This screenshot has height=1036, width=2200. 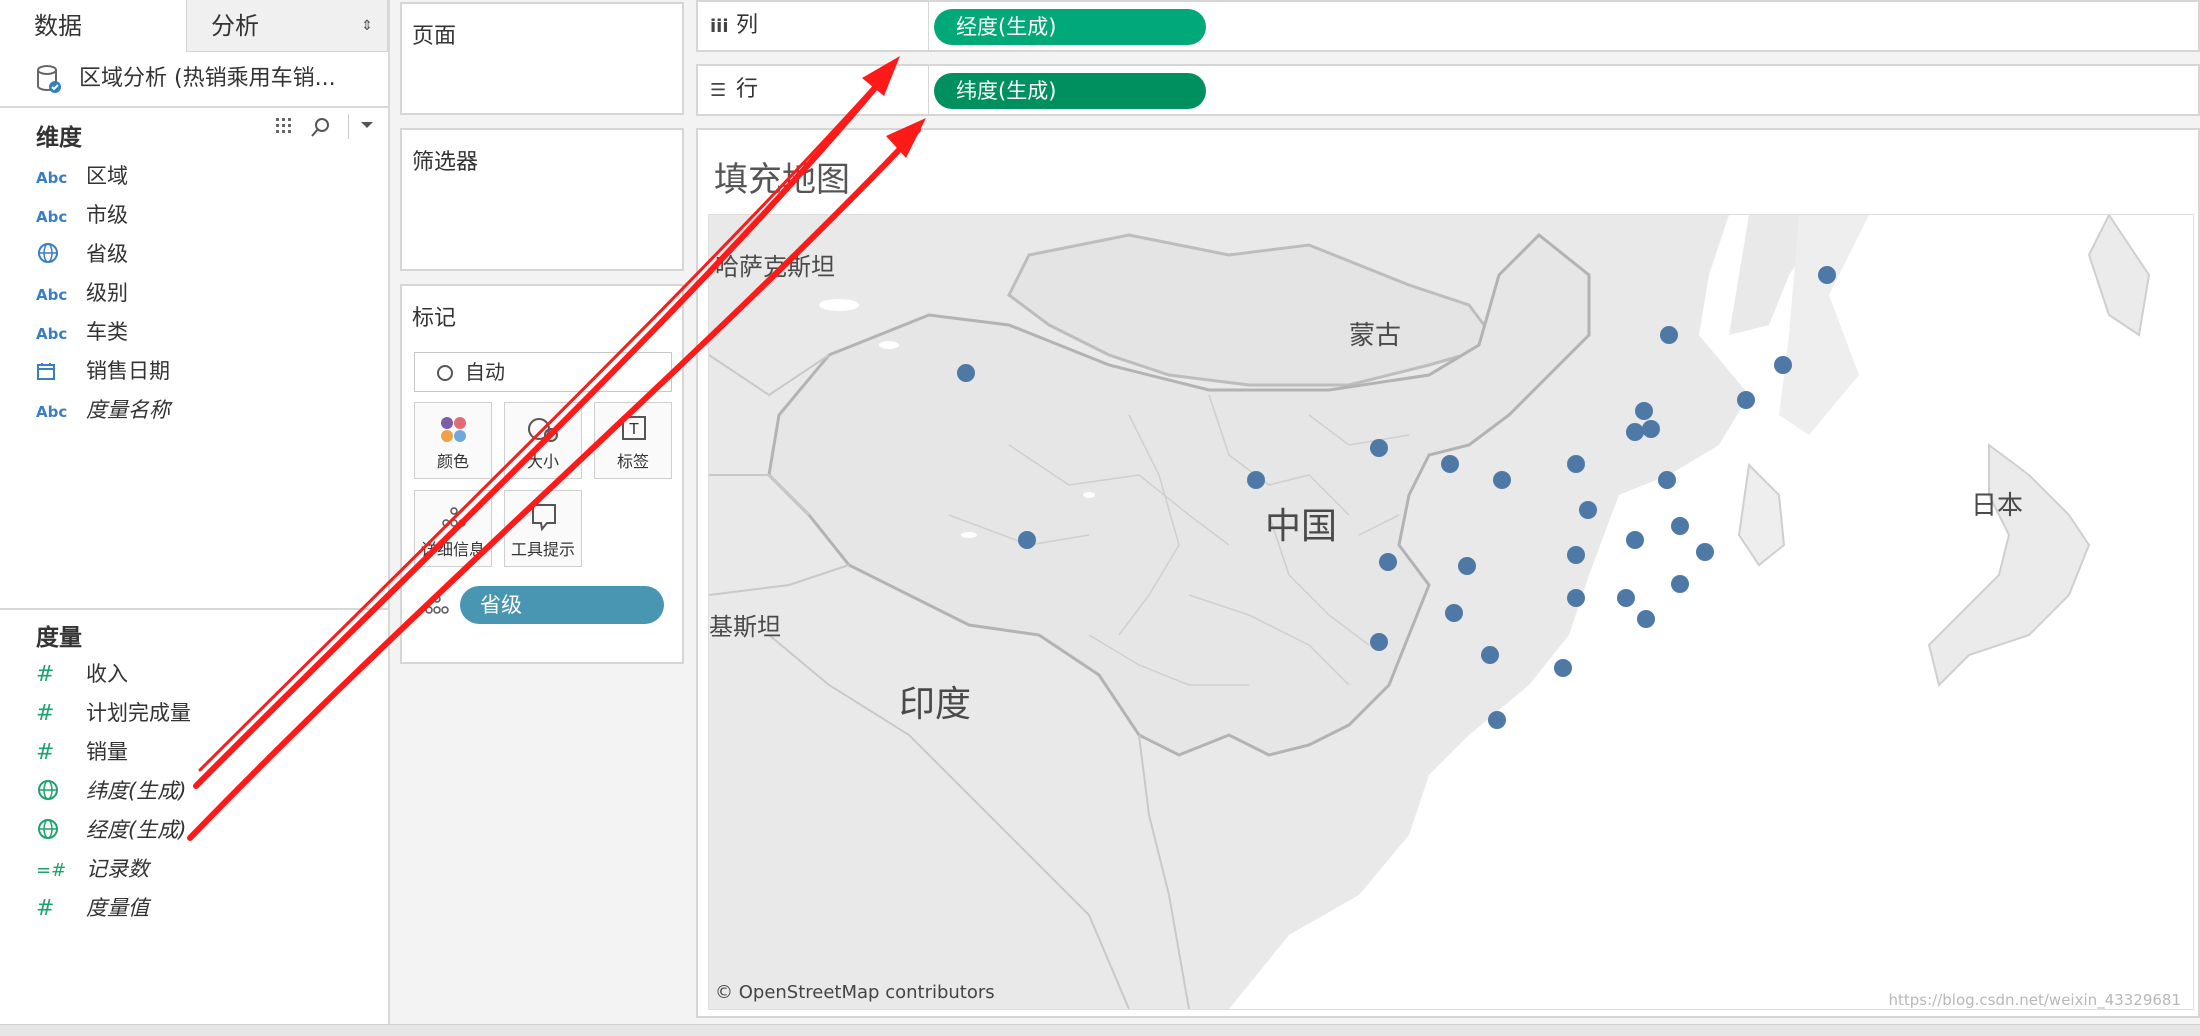 What do you see at coordinates (235, 26) in the screenshot?
I see `tab-analysis-label: 分析` at bounding box center [235, 26].